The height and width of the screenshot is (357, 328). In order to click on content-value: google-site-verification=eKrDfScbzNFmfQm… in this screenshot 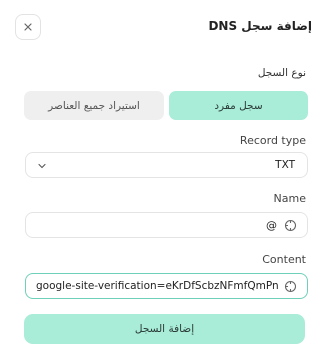, I will do `click(157, 286)`.